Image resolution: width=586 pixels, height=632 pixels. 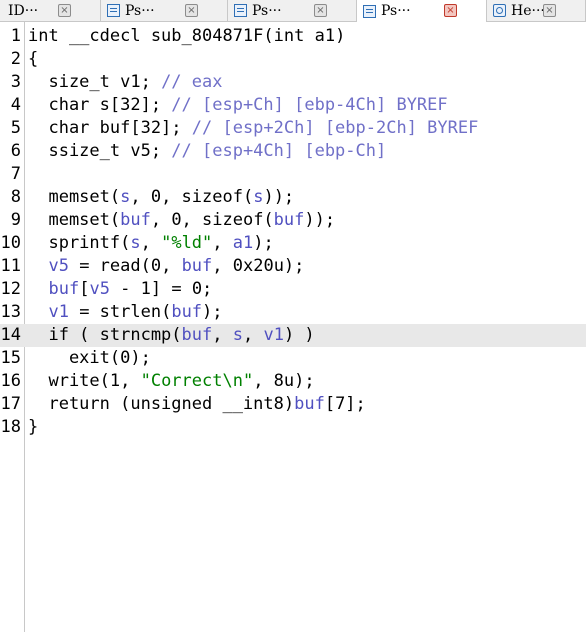 I want to click on line-number: 5, so click(x=15, y=128).